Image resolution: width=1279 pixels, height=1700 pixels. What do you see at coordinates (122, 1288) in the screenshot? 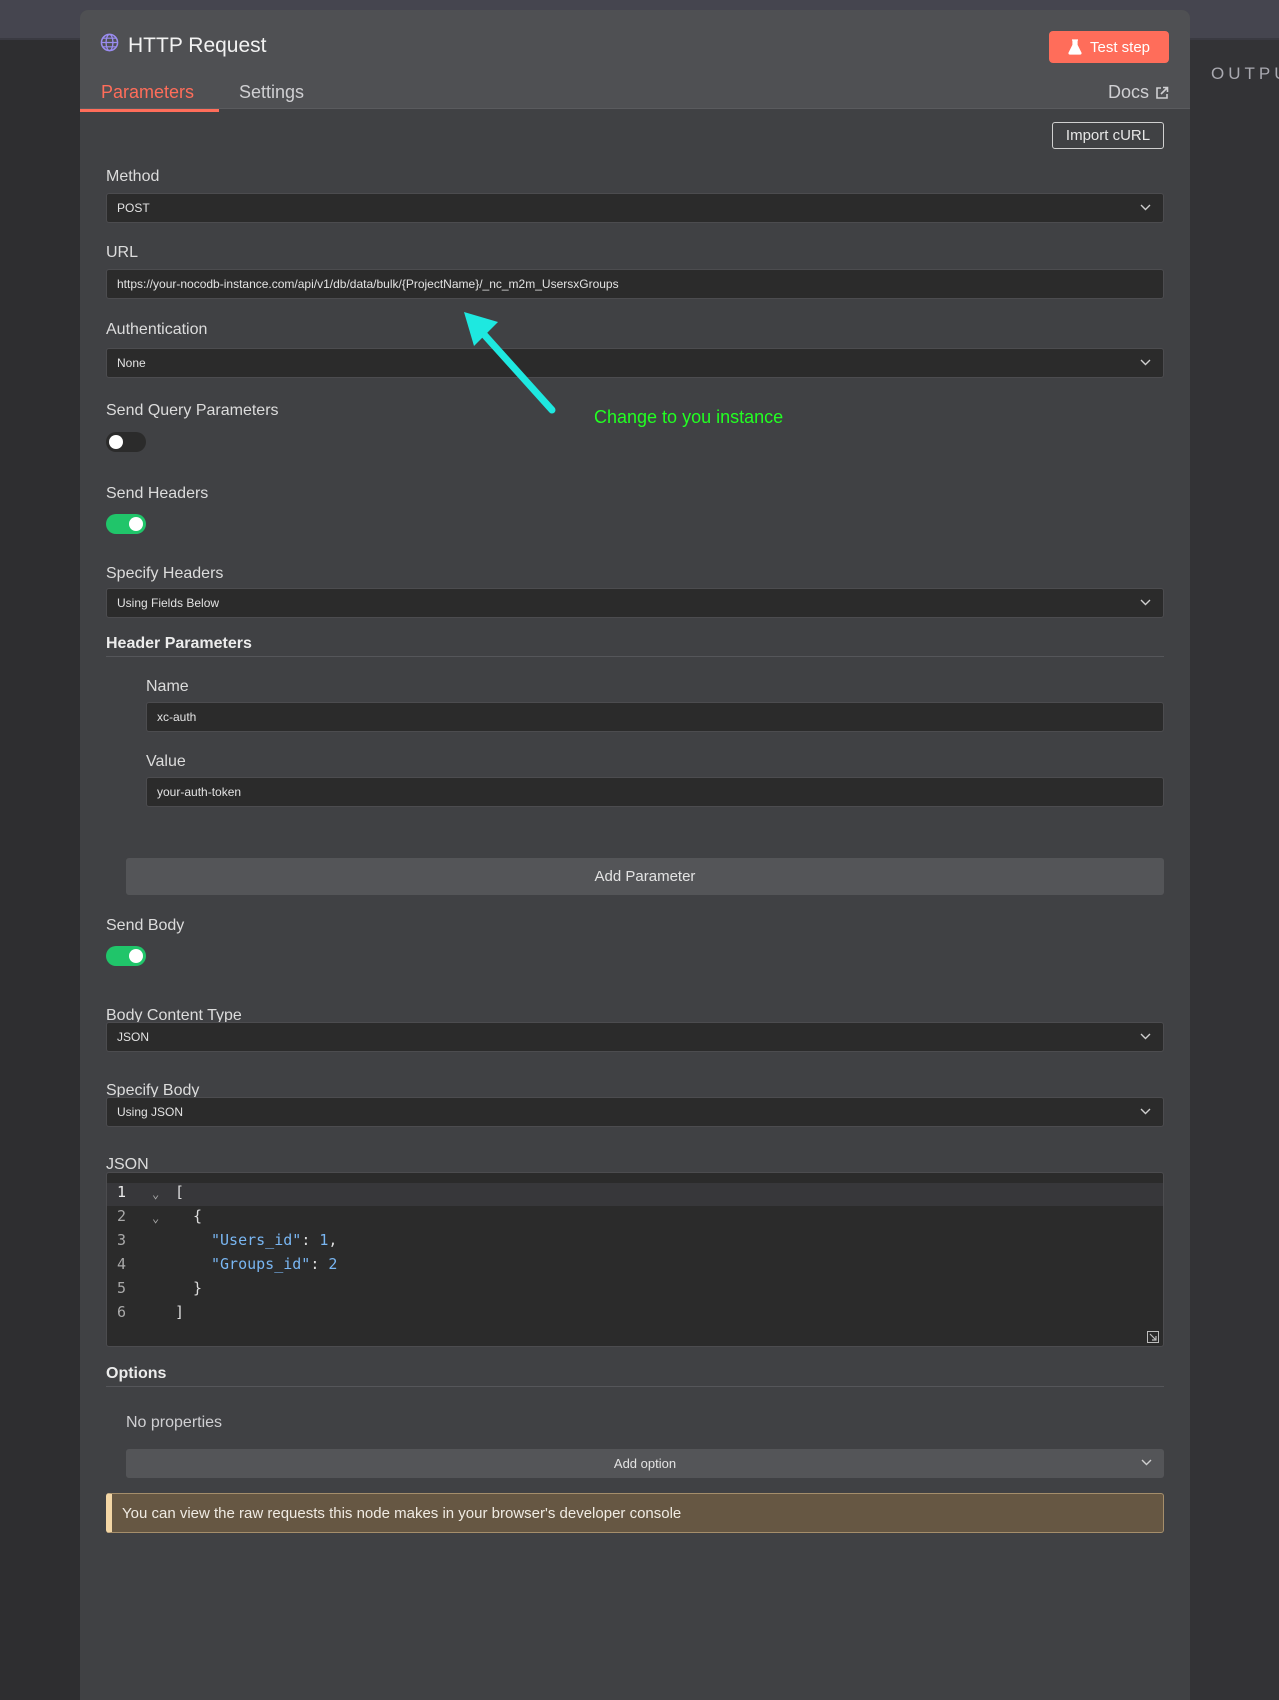
I see `line-number: 5` at bounding box center [122, 1288].